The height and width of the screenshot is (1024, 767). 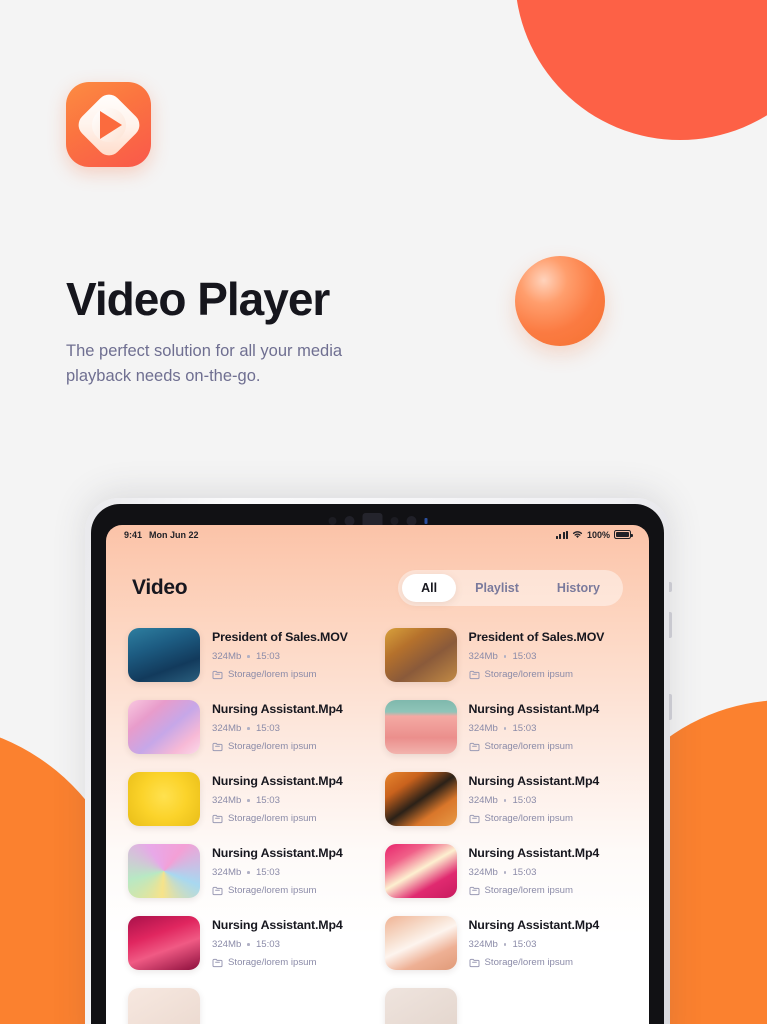 What do you see at coordinates (280, 637) in the screenshot?
I see `video-filename: President of Sales.MOV` at bounding box center [280, 637].